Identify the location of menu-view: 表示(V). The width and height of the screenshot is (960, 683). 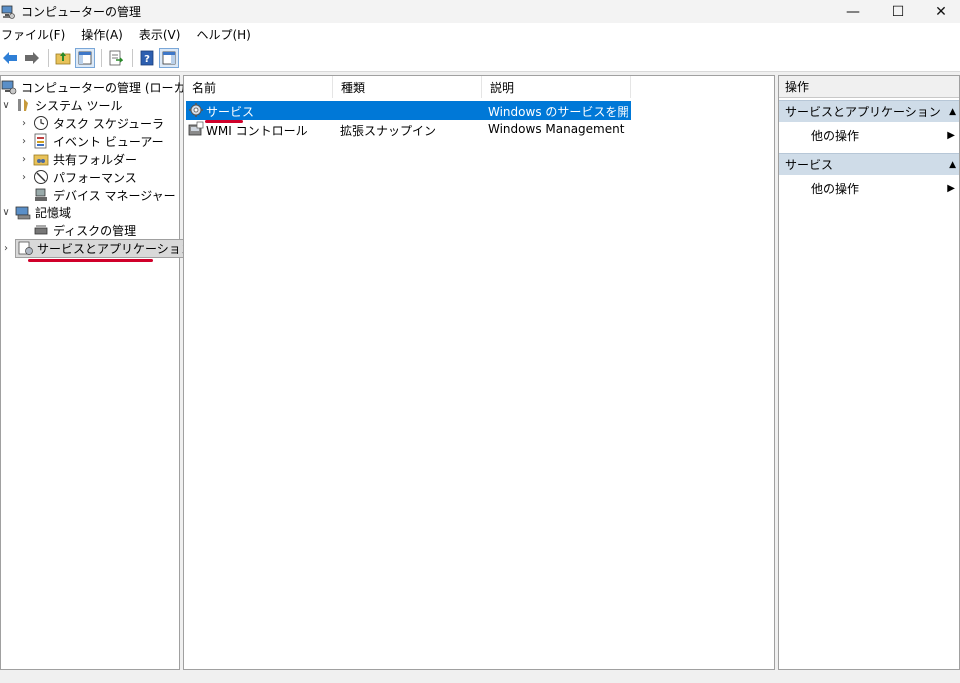
(164, 34).